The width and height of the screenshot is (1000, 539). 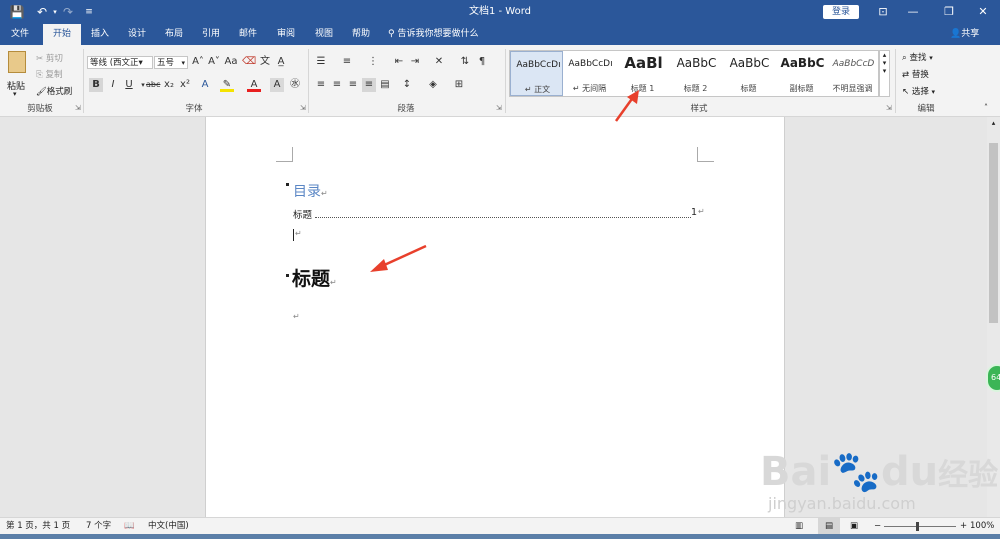 I want to click on select-button: ↖ 选择 ▾, so click(x=918, y=91).